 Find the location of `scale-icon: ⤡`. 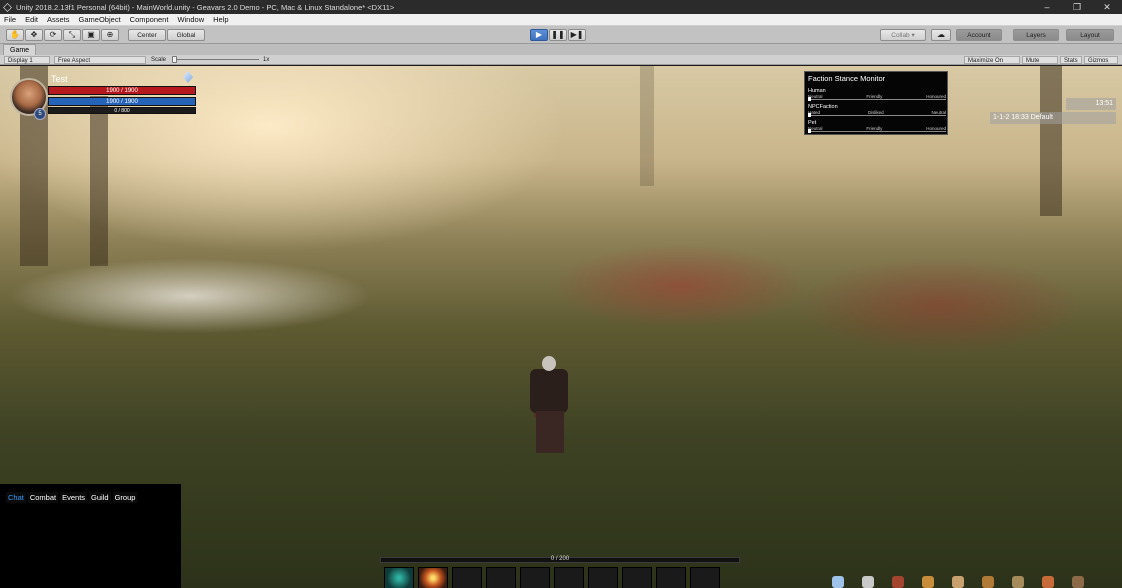

scale-icon: ⤡ is located at coordinates (72, 34).